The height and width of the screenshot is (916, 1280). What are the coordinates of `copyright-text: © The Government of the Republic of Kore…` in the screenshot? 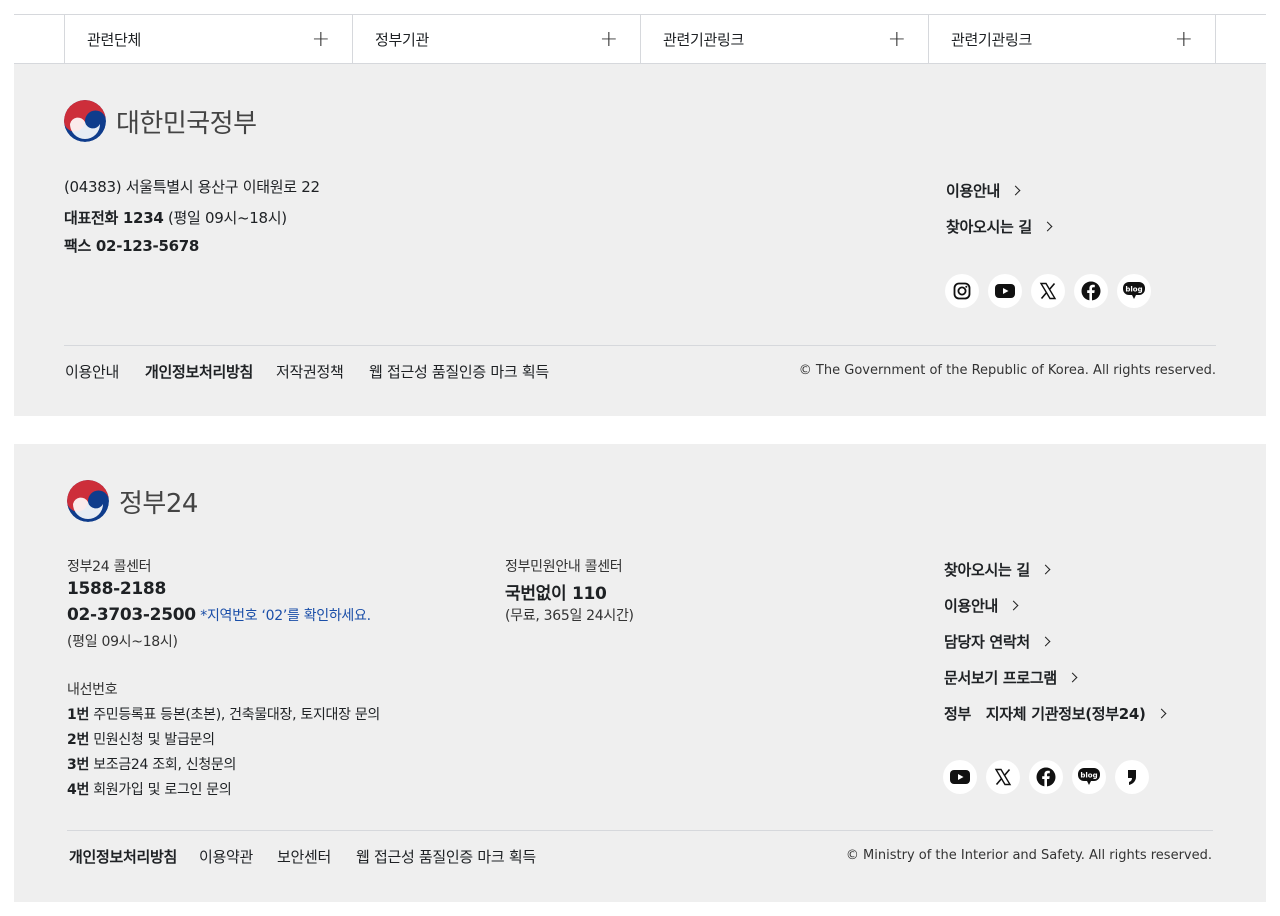 It's located at (1007, 370).